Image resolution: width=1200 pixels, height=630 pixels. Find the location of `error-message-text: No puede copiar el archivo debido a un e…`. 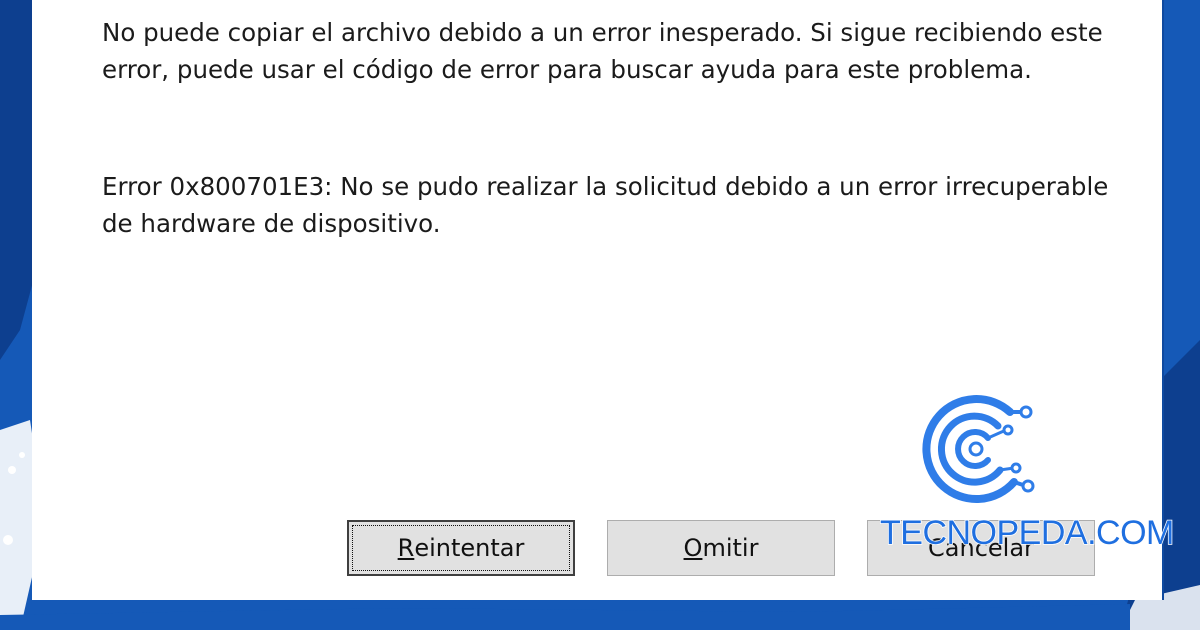

error-message-text: No puede copiar el archivo debido a un e… is located at coordinates (602, 51).